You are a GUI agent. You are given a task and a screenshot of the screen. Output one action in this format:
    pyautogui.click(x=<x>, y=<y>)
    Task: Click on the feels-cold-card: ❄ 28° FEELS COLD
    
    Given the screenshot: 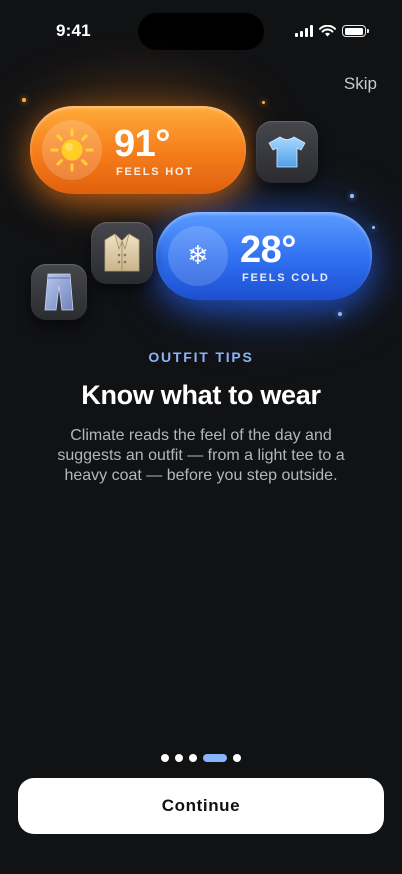 What is the action you would take?
    pyautogui.click(x=264, y=256)
    